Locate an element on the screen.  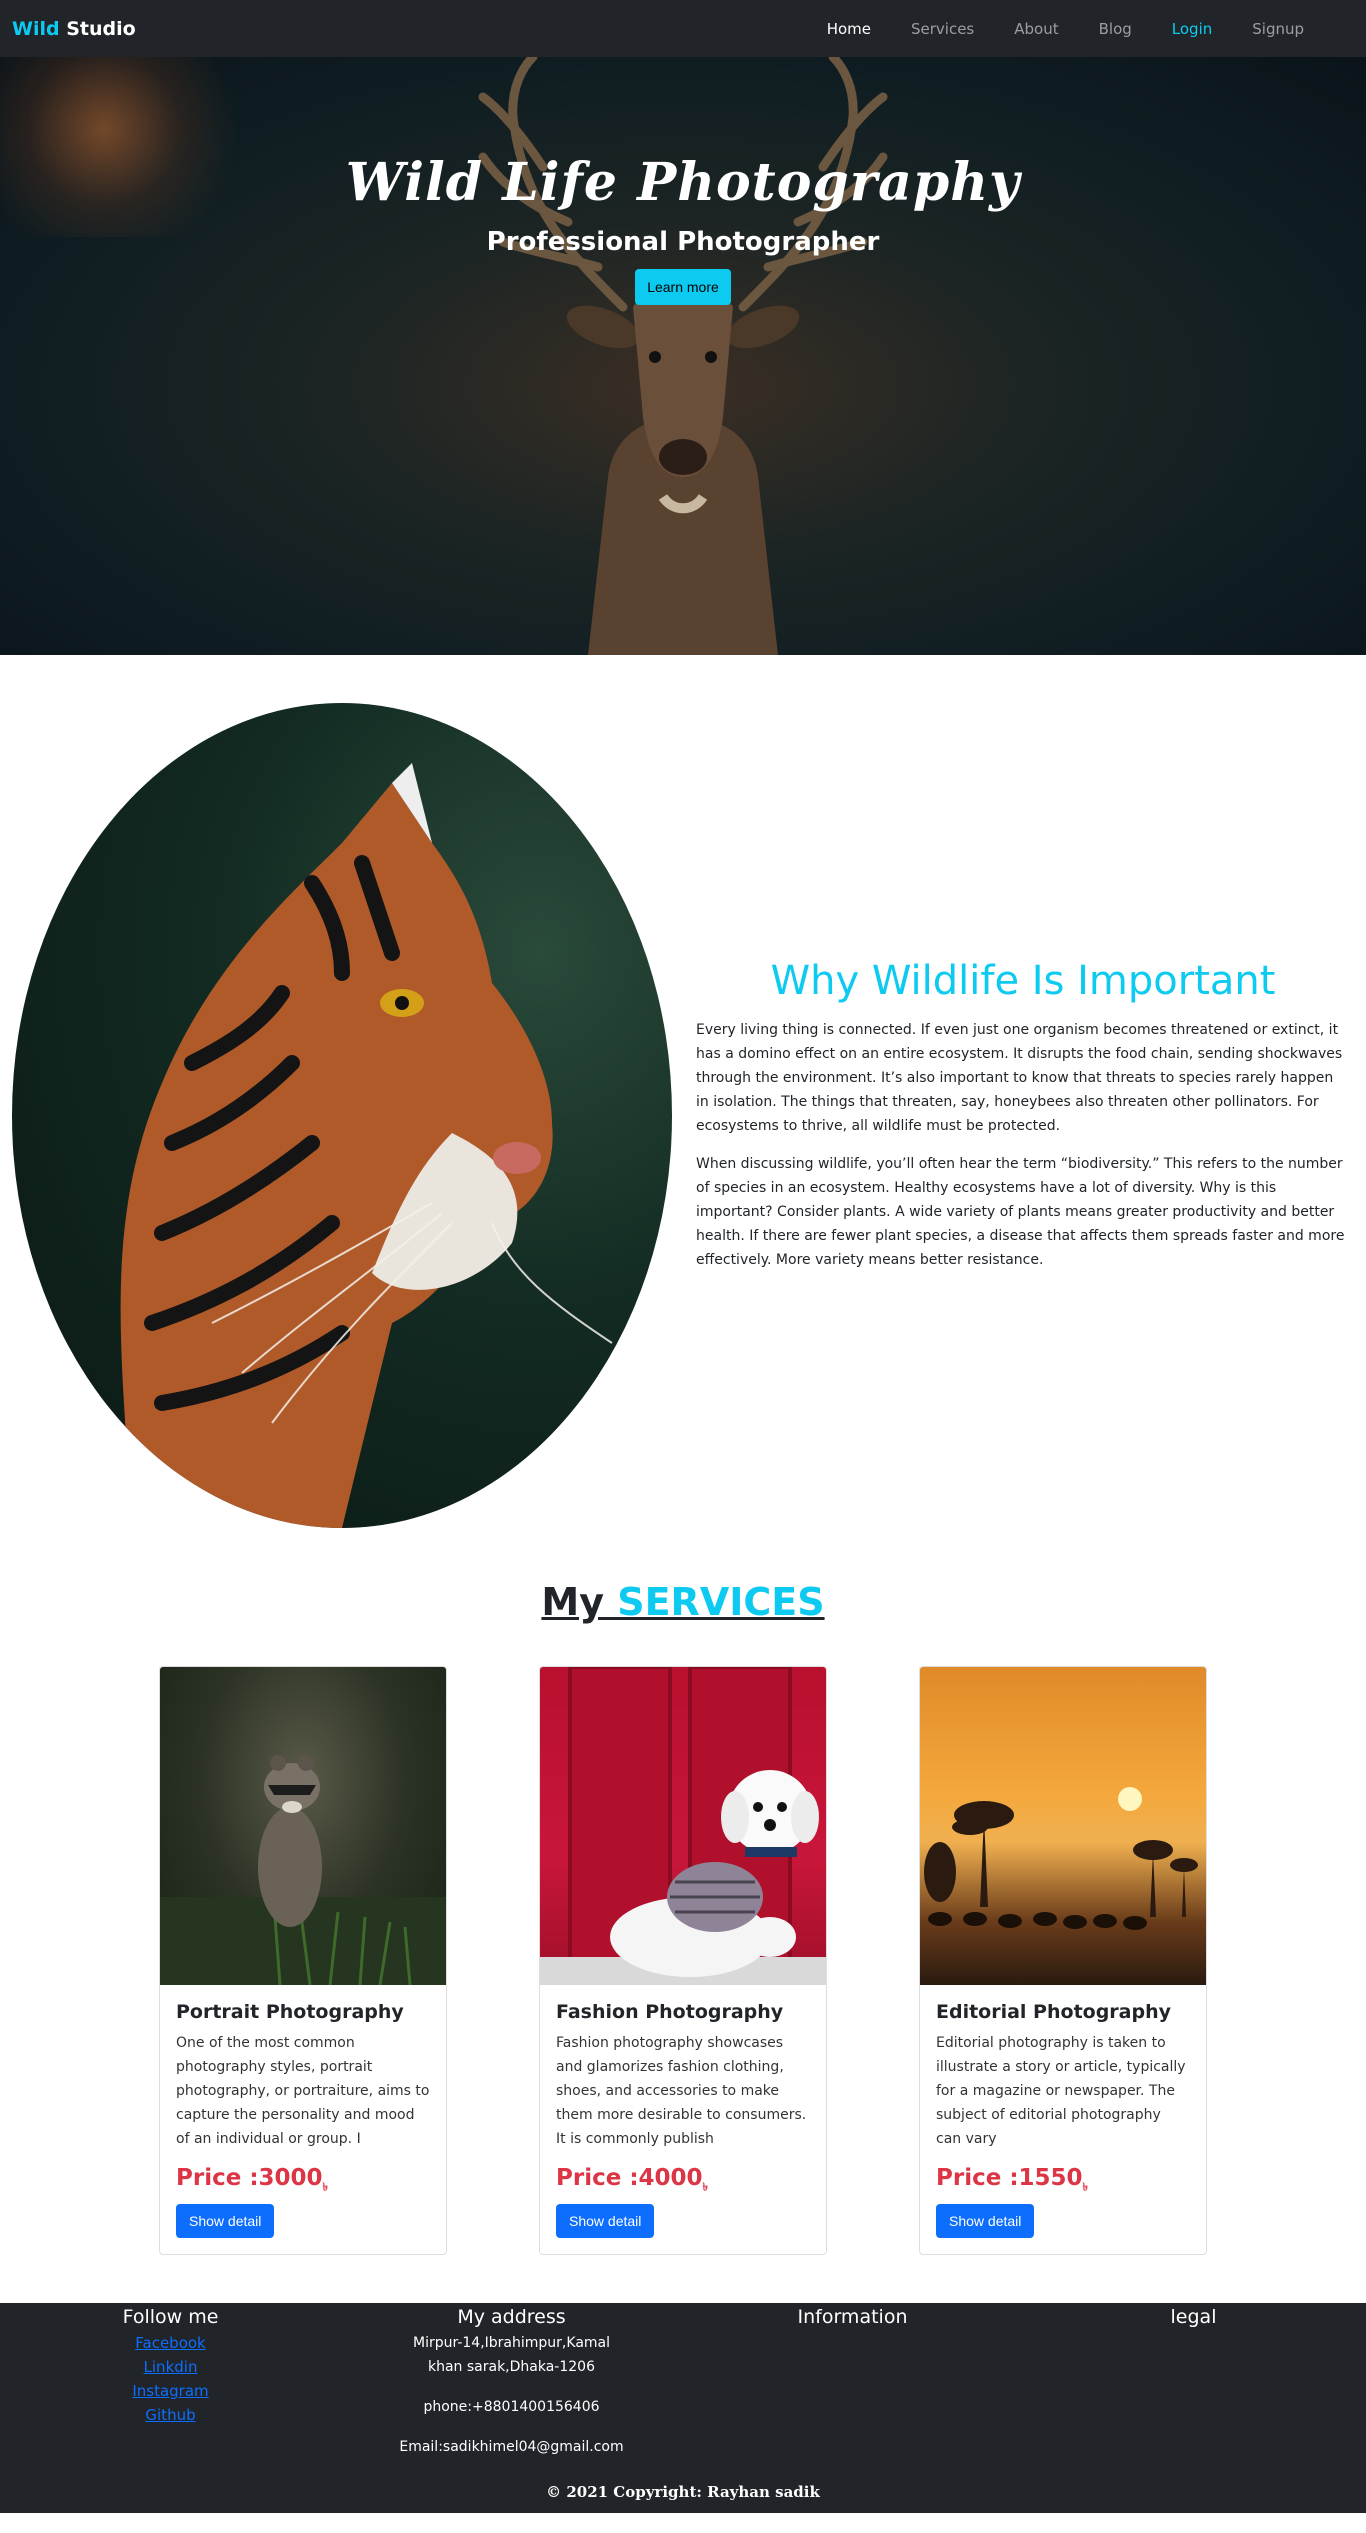
card-price: Price :3000৳ is located at coordinates (303, 2181).